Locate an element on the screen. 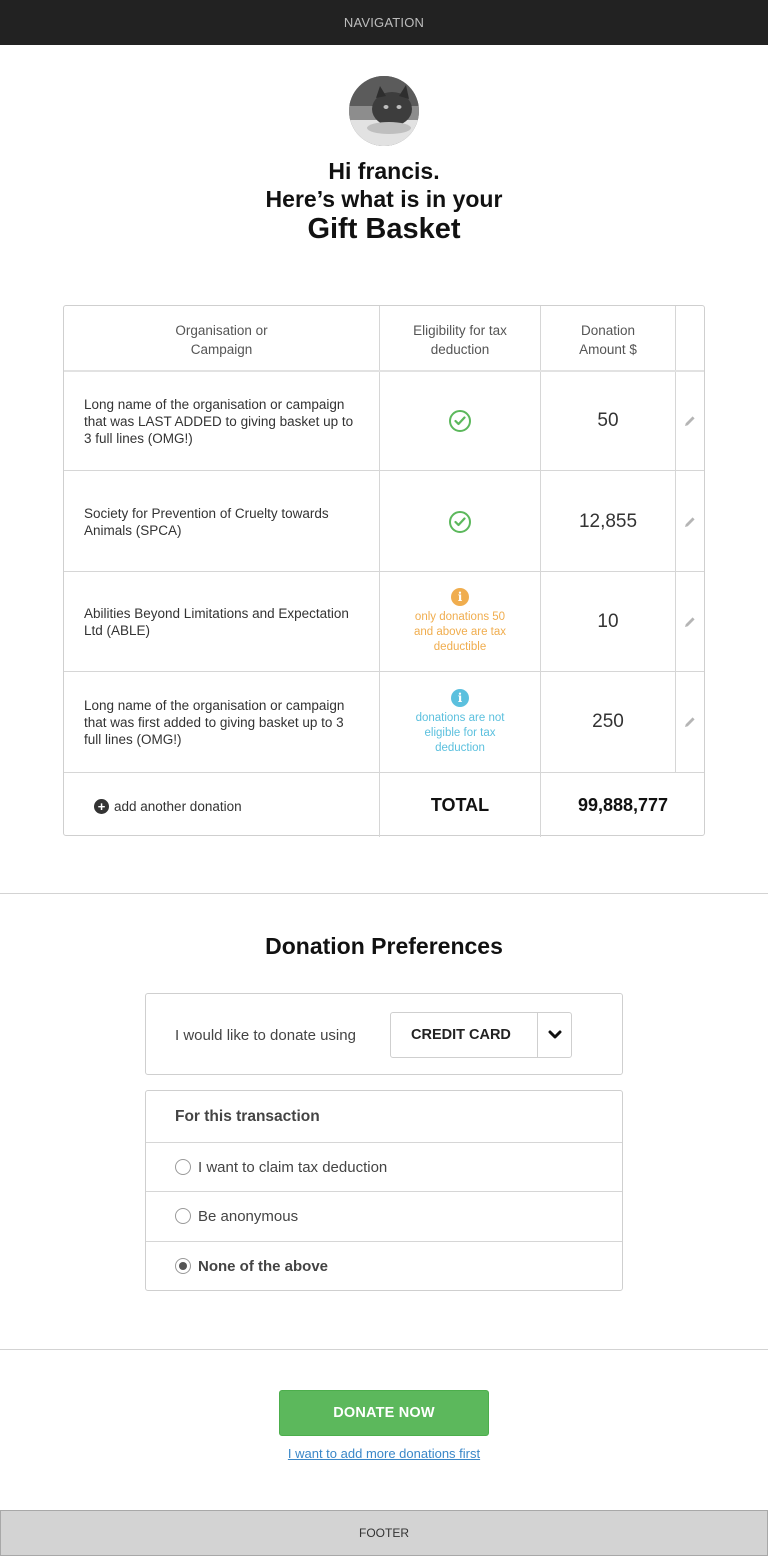 This screenshot has height=1556, width=768. payment-method-panel: I would like to donate using CREDIT CARD is located at coordinates (384, 1034).